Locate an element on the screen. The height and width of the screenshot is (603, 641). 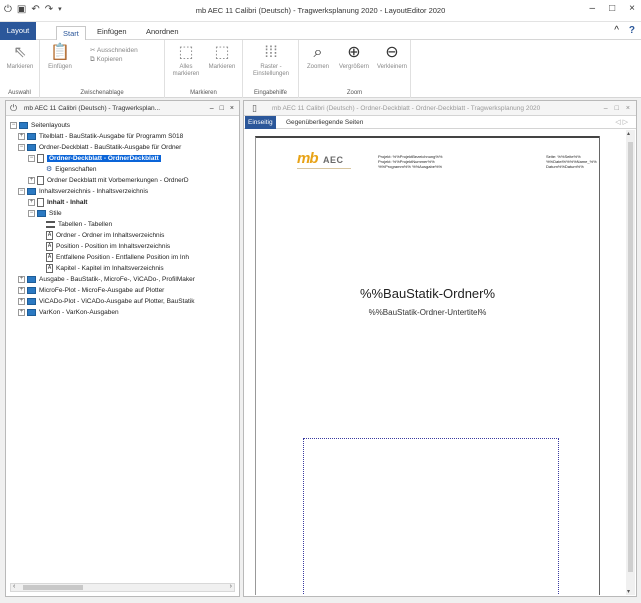
tab-start: Start is located at coordinates (71, 33).